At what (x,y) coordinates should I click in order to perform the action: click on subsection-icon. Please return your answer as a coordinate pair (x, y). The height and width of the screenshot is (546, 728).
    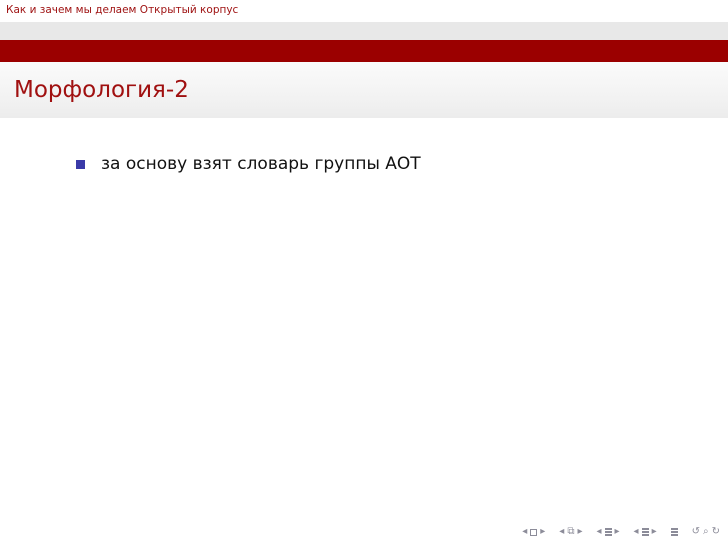
    Looking at the image, I should click on (608, 532).